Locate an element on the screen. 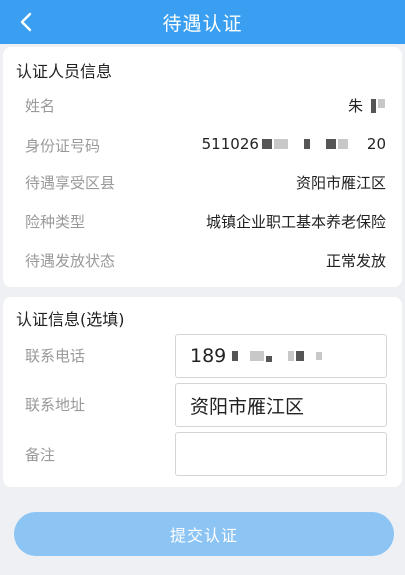 This screenshot has width=405, height=575. name-text: 朱 is located at coordinates (355, 106).